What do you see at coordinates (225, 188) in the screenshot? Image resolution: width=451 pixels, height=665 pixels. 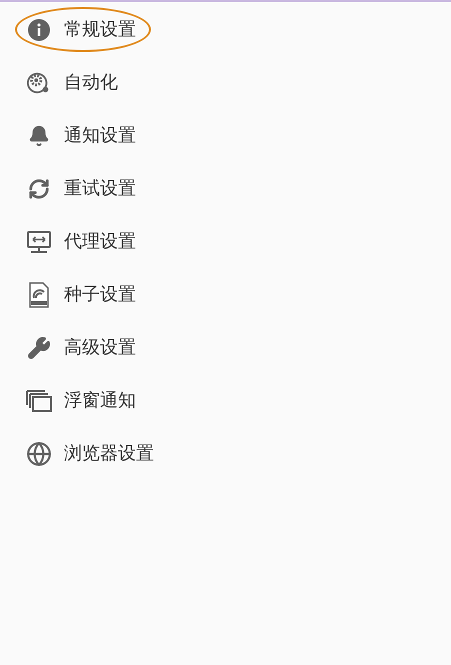 I see `menu-item: 重试设置` at bounding box center [225, 188].